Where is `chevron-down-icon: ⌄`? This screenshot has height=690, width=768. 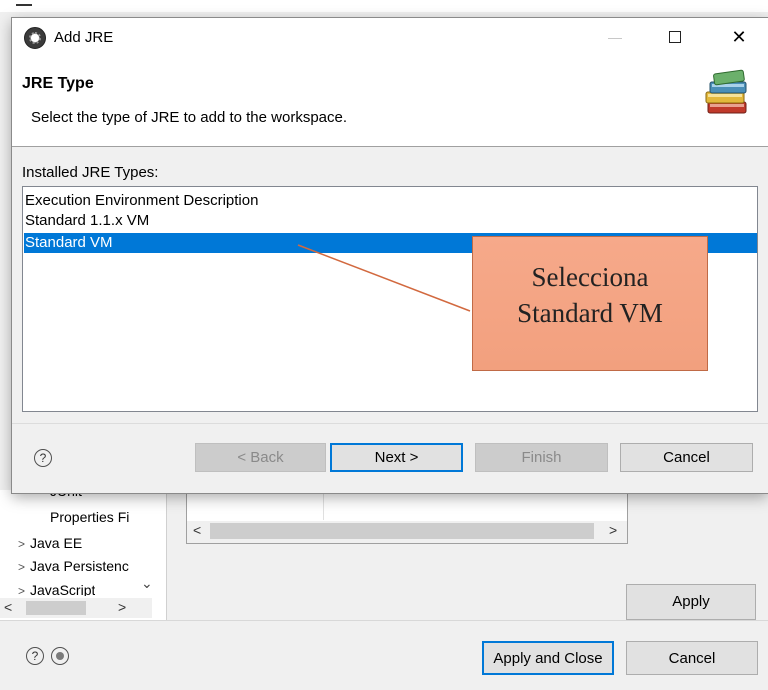
chevron-down-icon: ⌄ is located at coordinates (147, 583).